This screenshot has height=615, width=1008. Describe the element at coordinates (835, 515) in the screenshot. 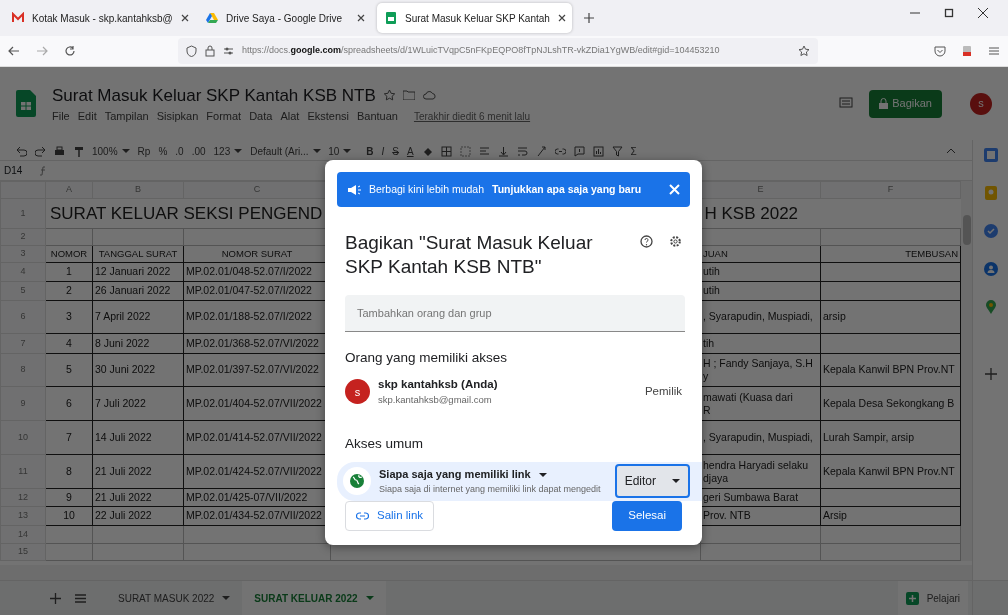

I see `table-cell: Arsip` at that location.